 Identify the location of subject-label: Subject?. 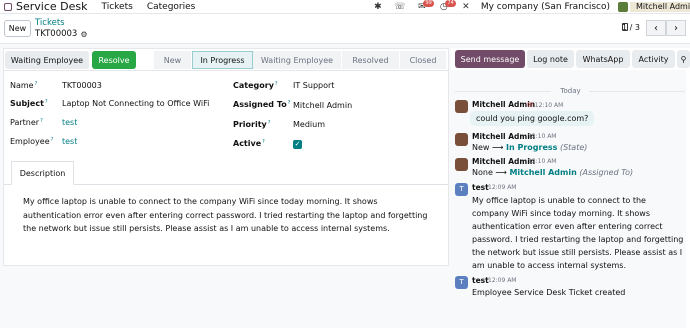
(29, 103).